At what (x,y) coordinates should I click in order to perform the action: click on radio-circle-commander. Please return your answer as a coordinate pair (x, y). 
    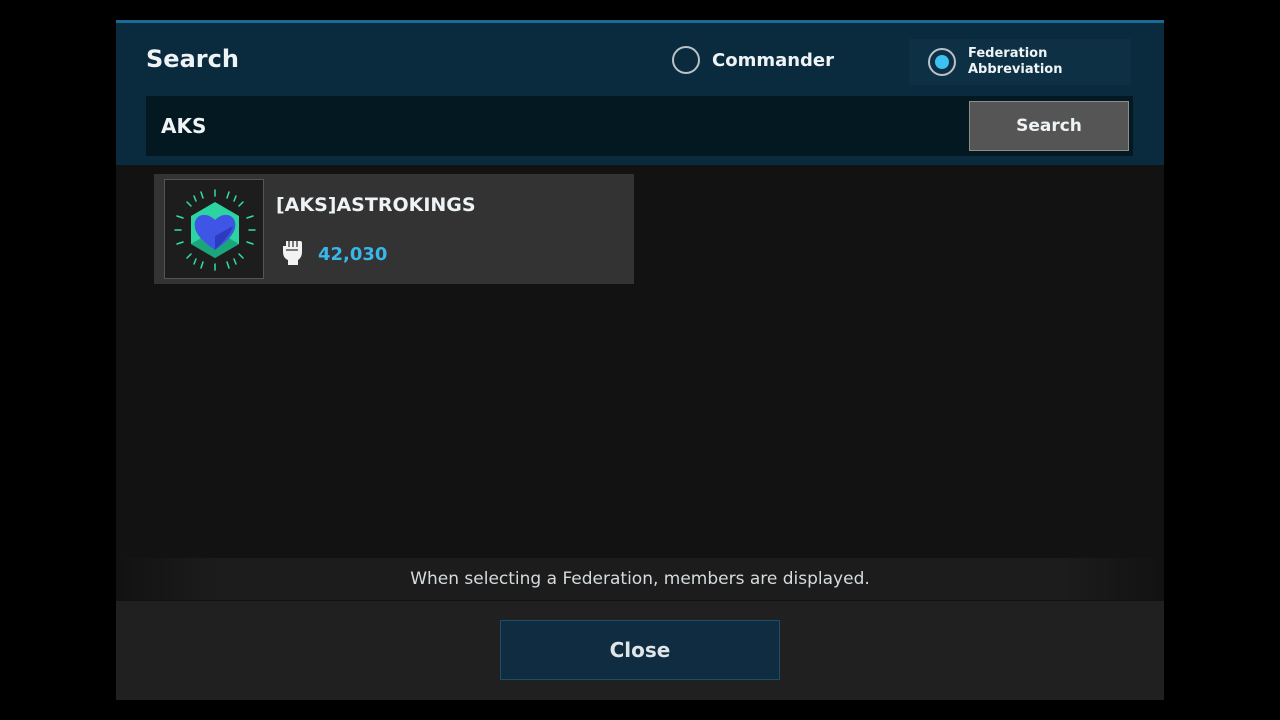
    Looking at the image, I should click on (686, 60).